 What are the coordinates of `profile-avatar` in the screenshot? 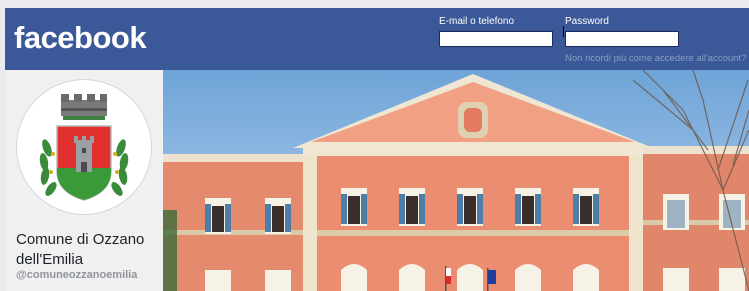 It's located at (84, 147).